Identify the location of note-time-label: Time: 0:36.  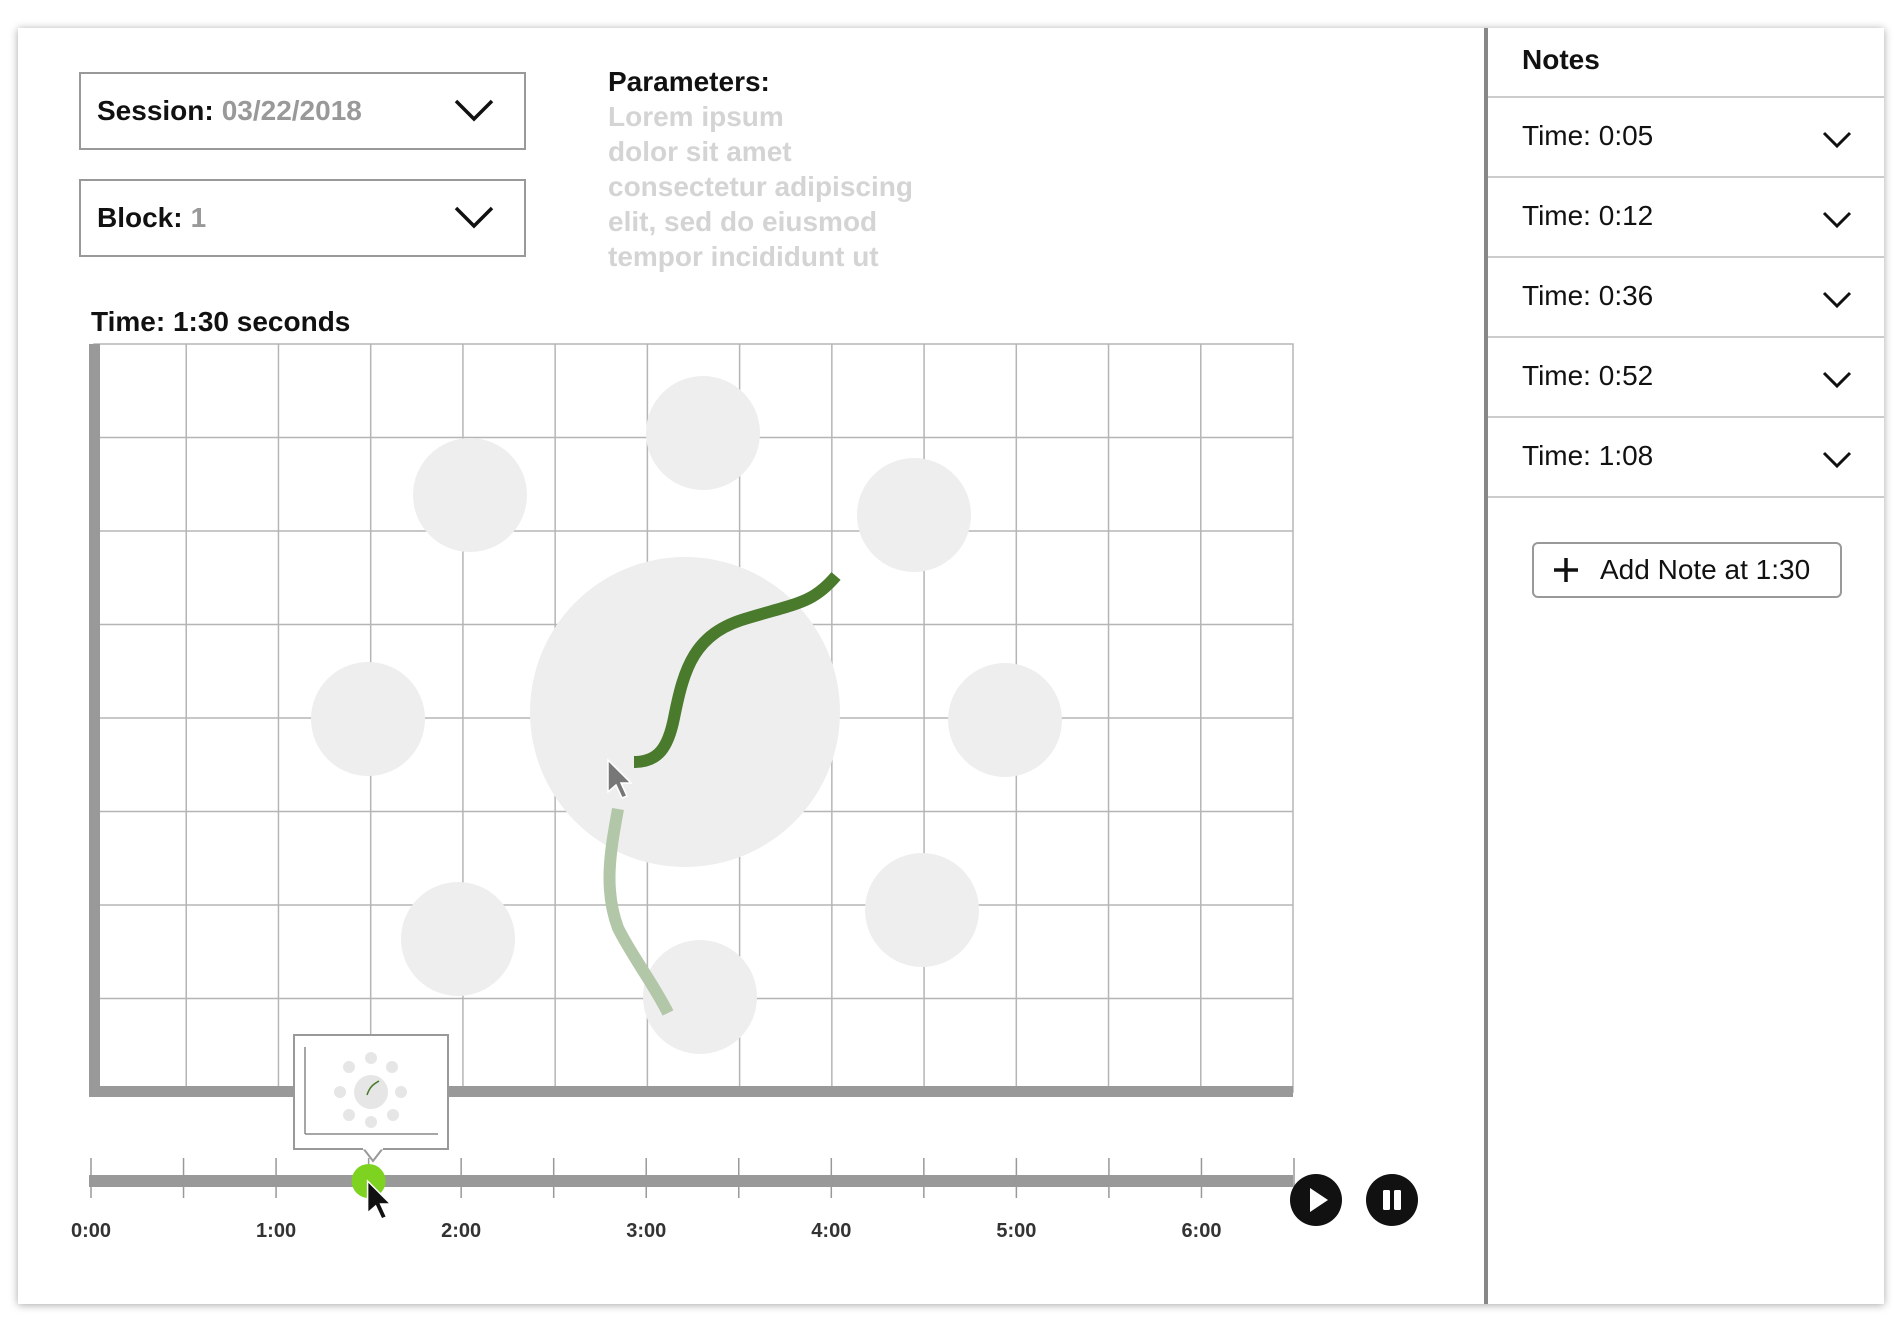
(1588, 295).